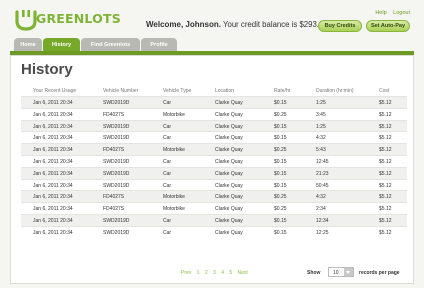 Image resolution: width=424 pixels, height=288 pixels. I want to click on credit-balance: Your credit balance is $293.08, so click(275, 24).